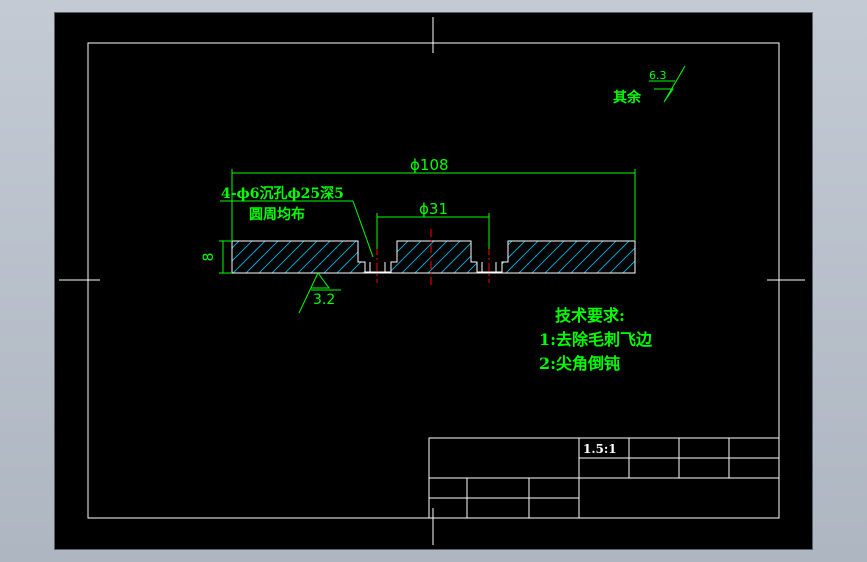 This screenshot has height=562, width=867. I want to click on title-block-scale: 1.5:1, so click(600, 449).